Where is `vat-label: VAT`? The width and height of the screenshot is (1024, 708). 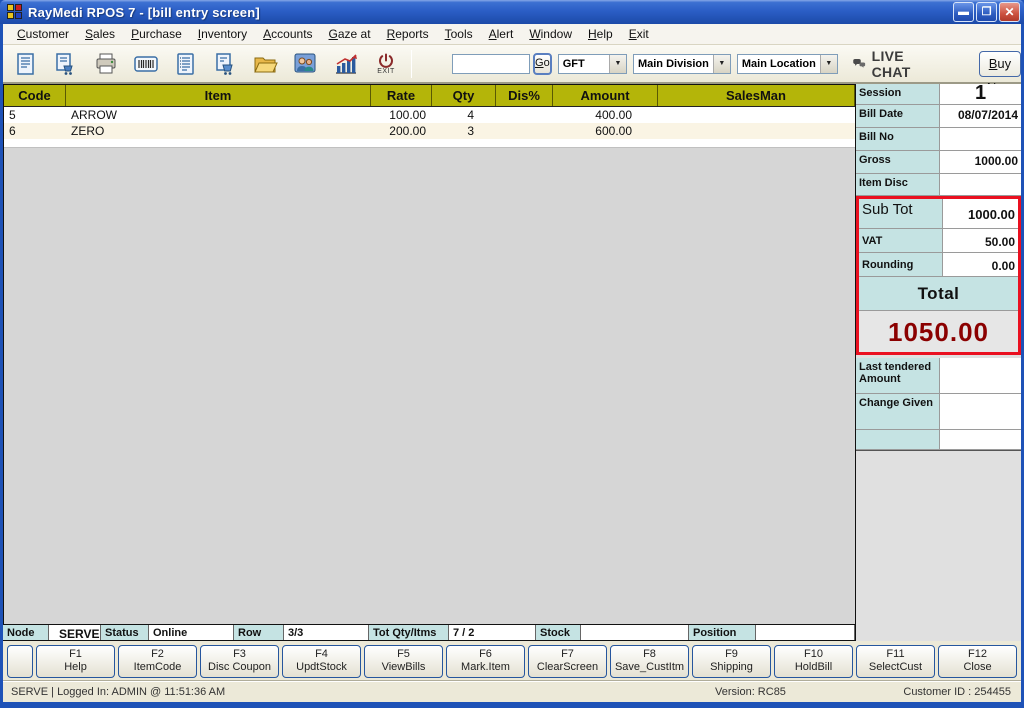 vat-label: VAT is located at coordinates (901, 240).